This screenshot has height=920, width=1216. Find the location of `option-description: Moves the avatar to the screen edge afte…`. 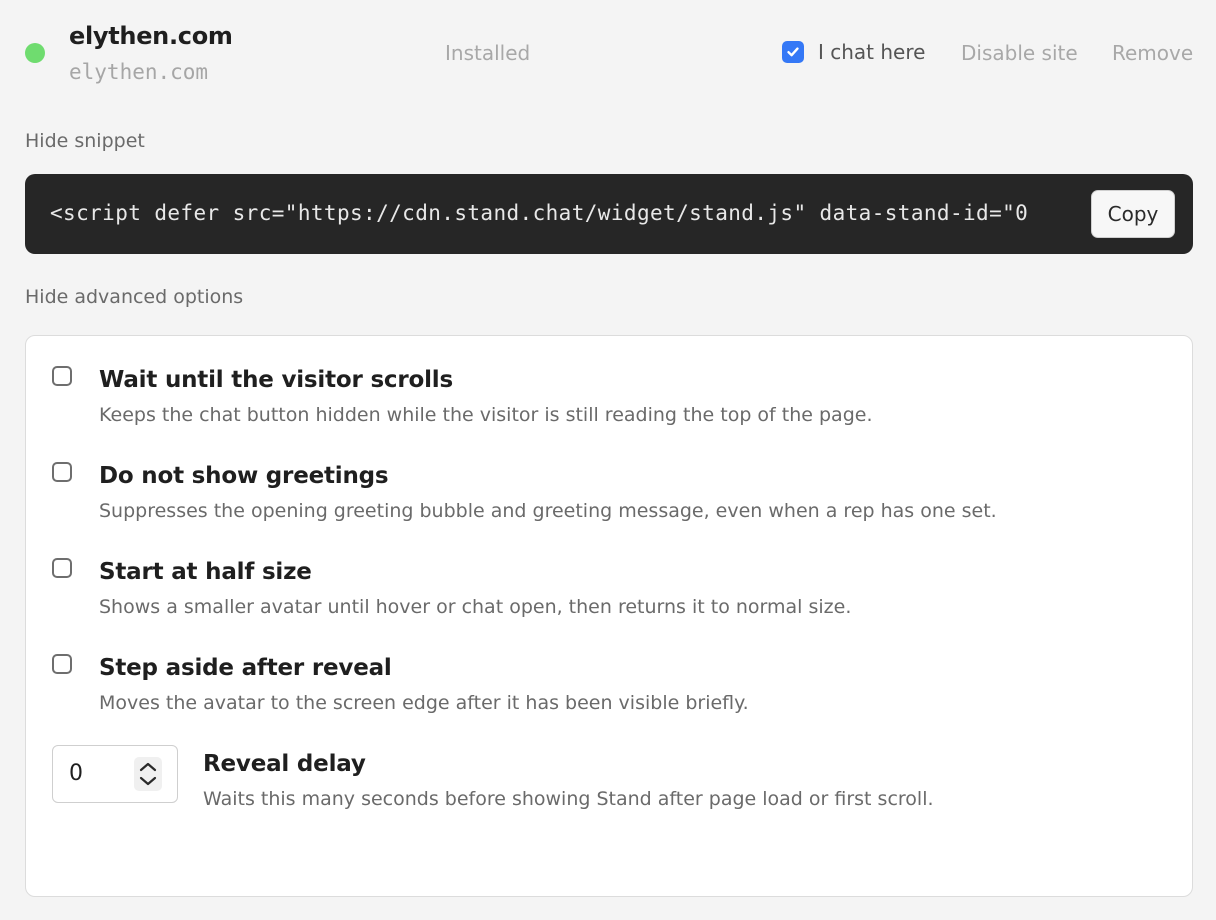

option-description: Moves the avatar to the screen edge afte… is located at coordinates (424, 703).